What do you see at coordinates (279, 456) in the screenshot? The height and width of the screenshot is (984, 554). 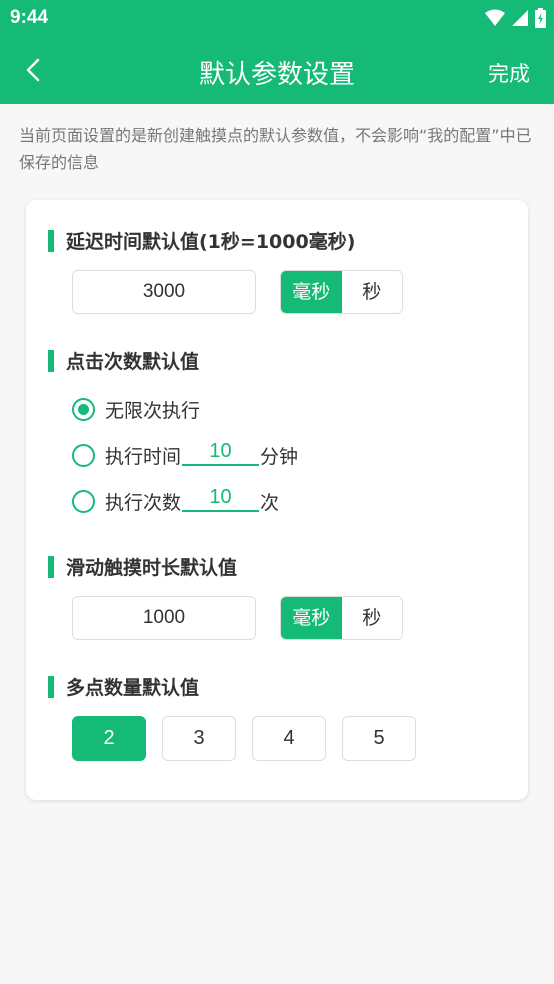 I see `exec-time-unit: 分钟` at bounding box center [279, 456].